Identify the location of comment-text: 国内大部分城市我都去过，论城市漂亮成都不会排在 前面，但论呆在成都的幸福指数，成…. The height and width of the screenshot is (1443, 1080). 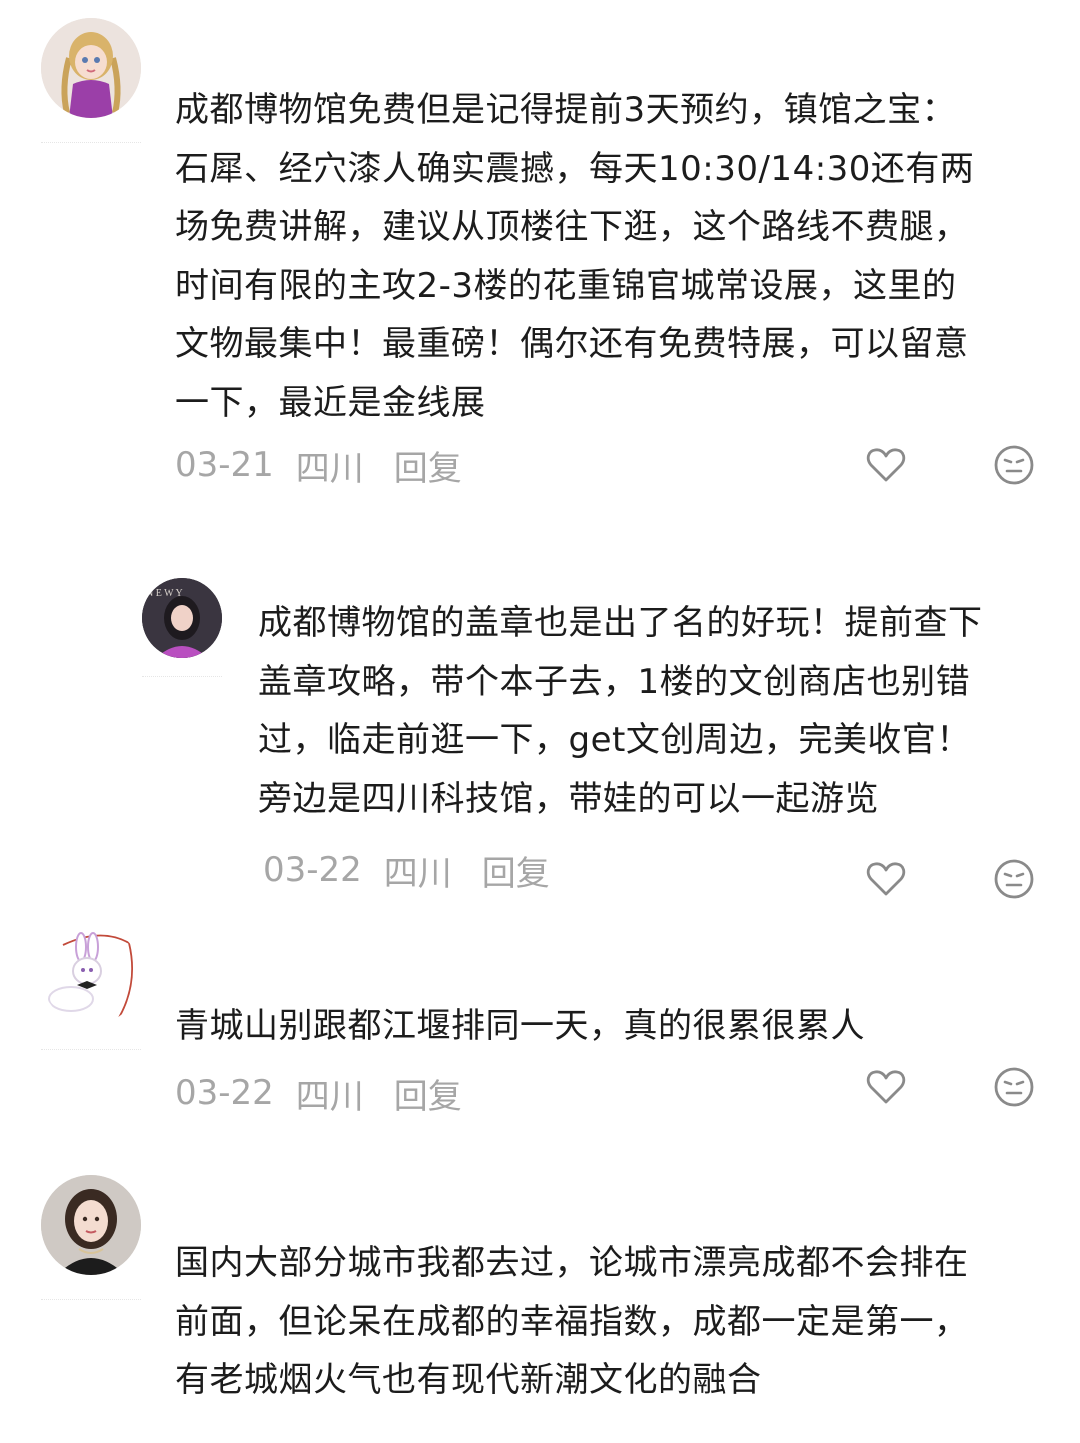
(572, 1322).